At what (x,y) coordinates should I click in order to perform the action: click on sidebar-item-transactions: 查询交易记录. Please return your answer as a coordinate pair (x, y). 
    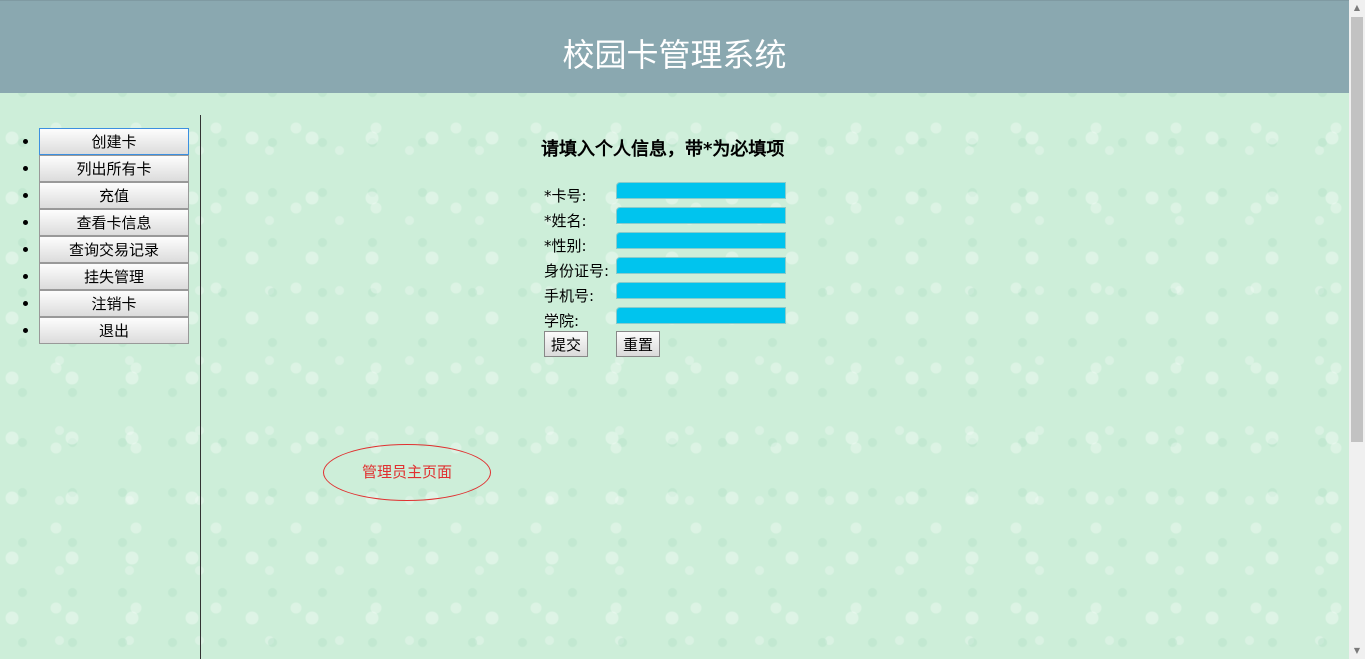
    Looking at the image, I should click on (100, 249).